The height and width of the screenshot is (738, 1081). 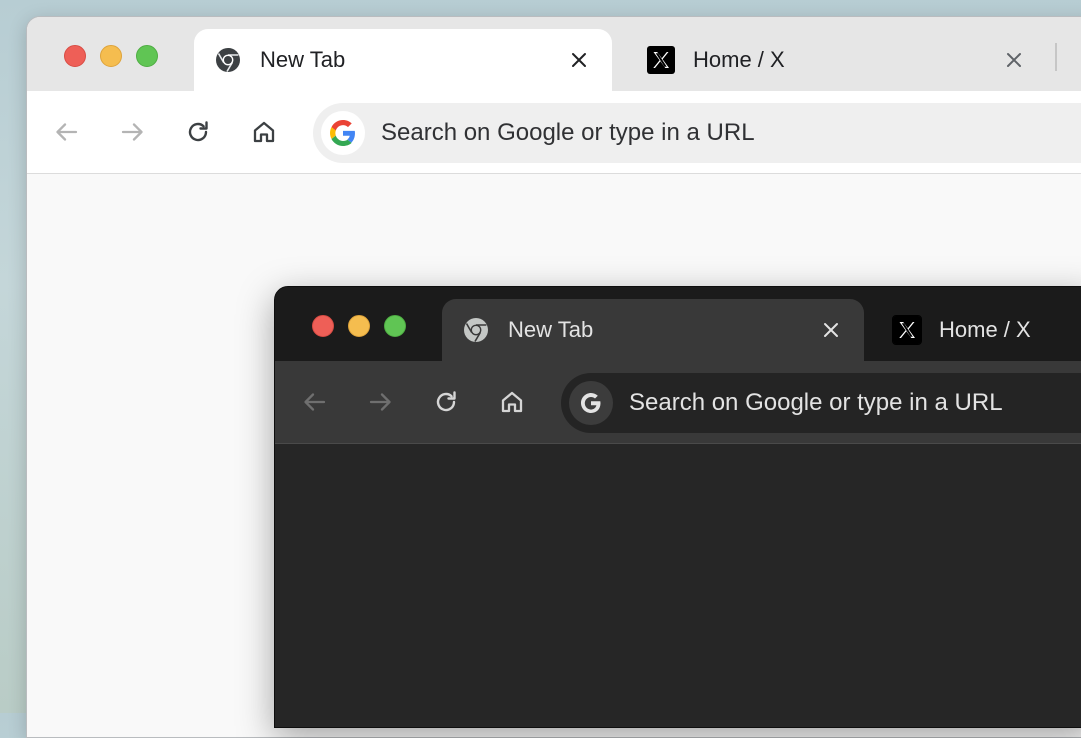 What do you see at coordinates (1056, 57) in the screenshot?
I see `tab-separator` at bounding box center [1056, 57].